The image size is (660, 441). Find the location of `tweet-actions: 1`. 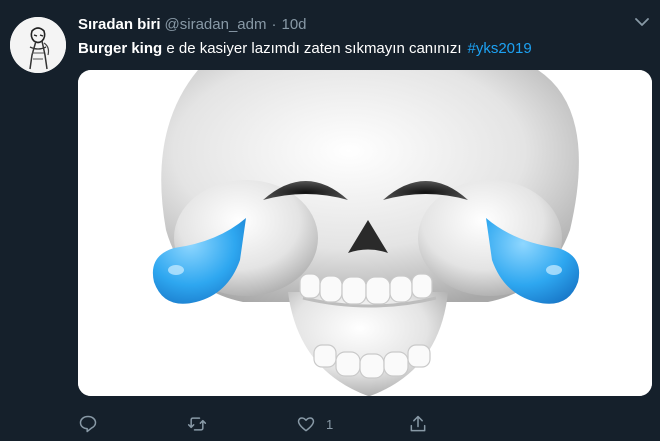

tweet-actions: 1 is located at coordinates (365, 424).